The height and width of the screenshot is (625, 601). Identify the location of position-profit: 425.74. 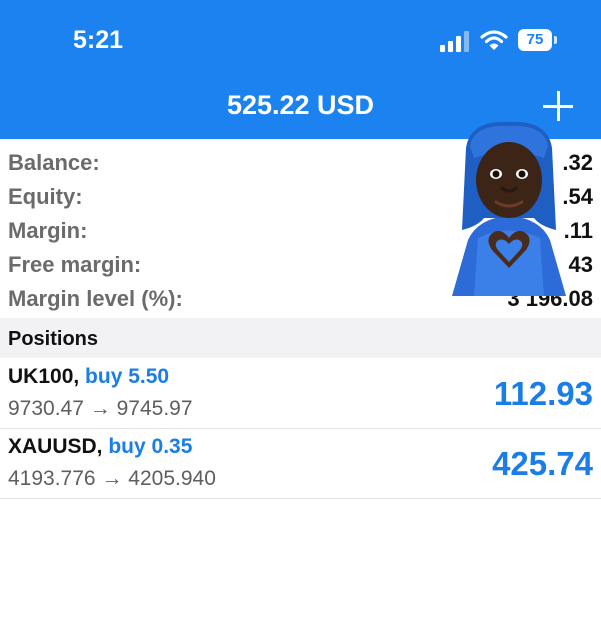
(542, 463).